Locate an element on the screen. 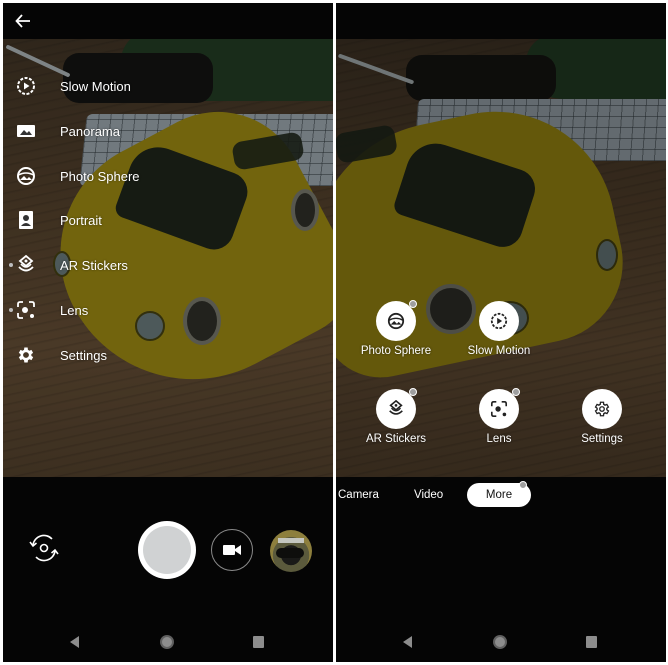 Image resolution: width=668 pixels, height=665 pixels. mode-item-slow-motion: Slow Motion is located at coordinates (98, 86).